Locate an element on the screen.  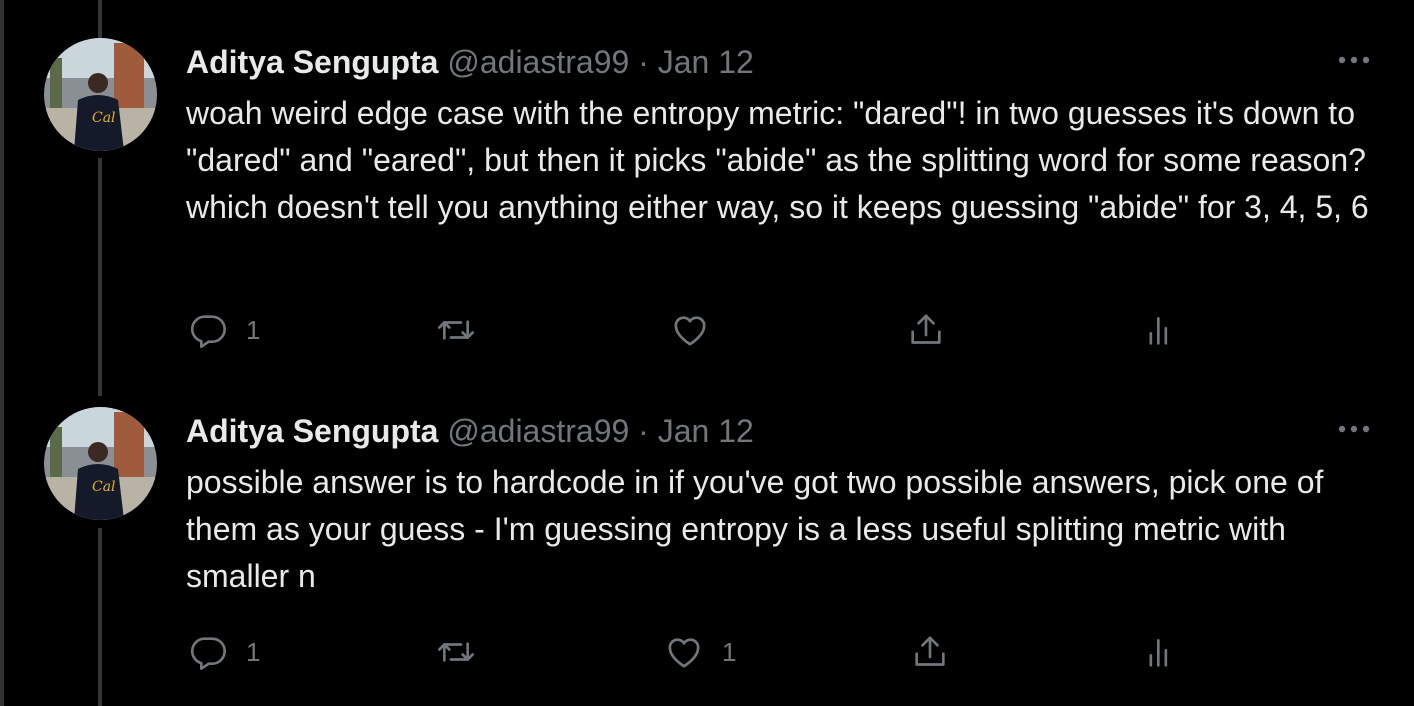
reply-count: 1 is located at coordinates (253, 651).